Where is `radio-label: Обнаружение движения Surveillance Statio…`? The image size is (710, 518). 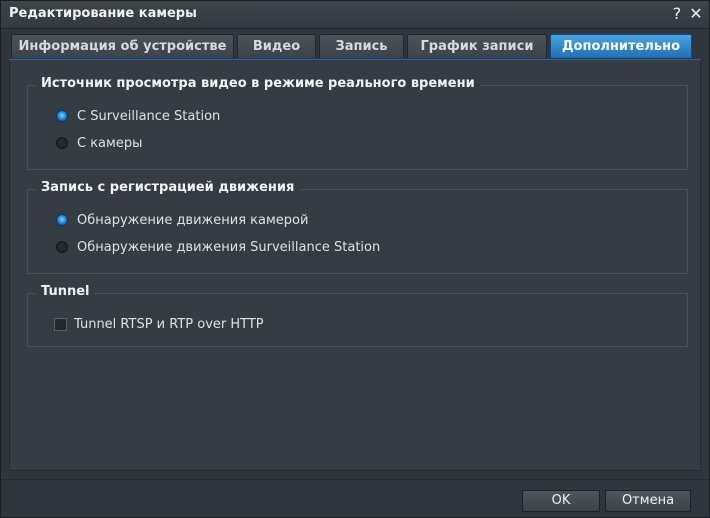 radio-label: Обнаружение движения Surveillance Statio… is located at coordinates (229, 247).